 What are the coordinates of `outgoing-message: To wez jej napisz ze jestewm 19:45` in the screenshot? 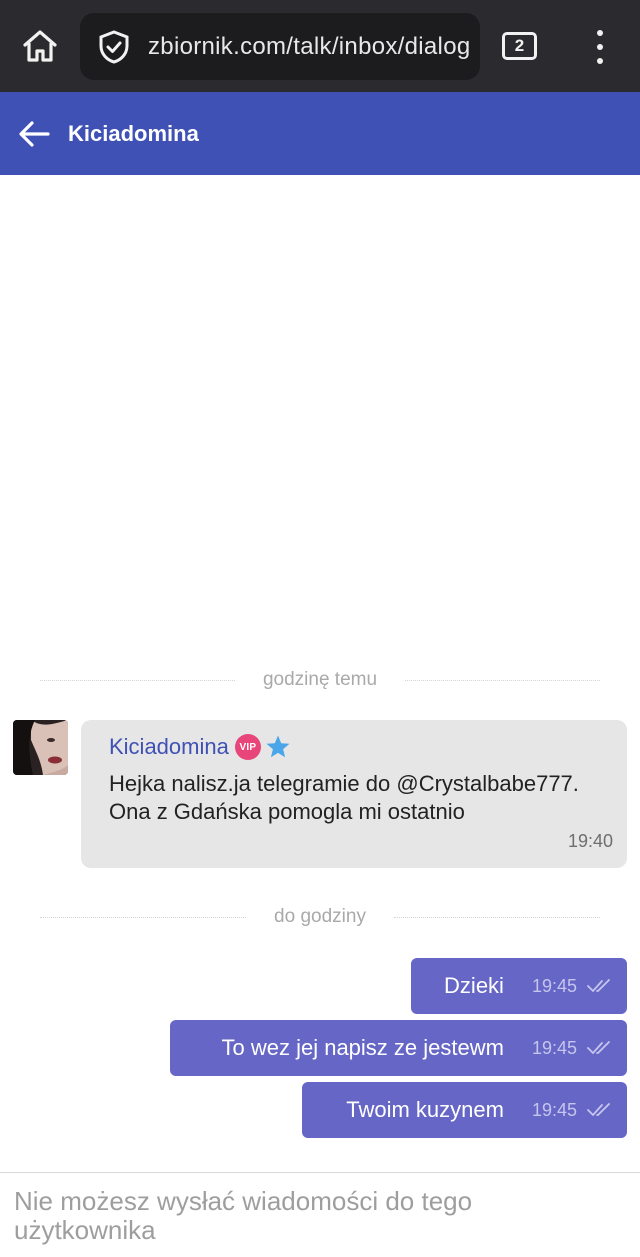 It's located at (398, 1048).